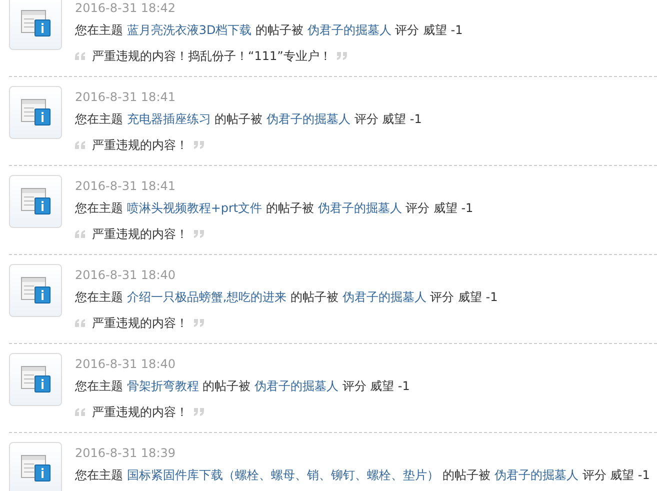 The image size is (657, 491). I want to click on topic-link: 国标紧固件库下载（螺栓、螺母、销、铆钉、螺栓、垫片）, so click(282, 475).